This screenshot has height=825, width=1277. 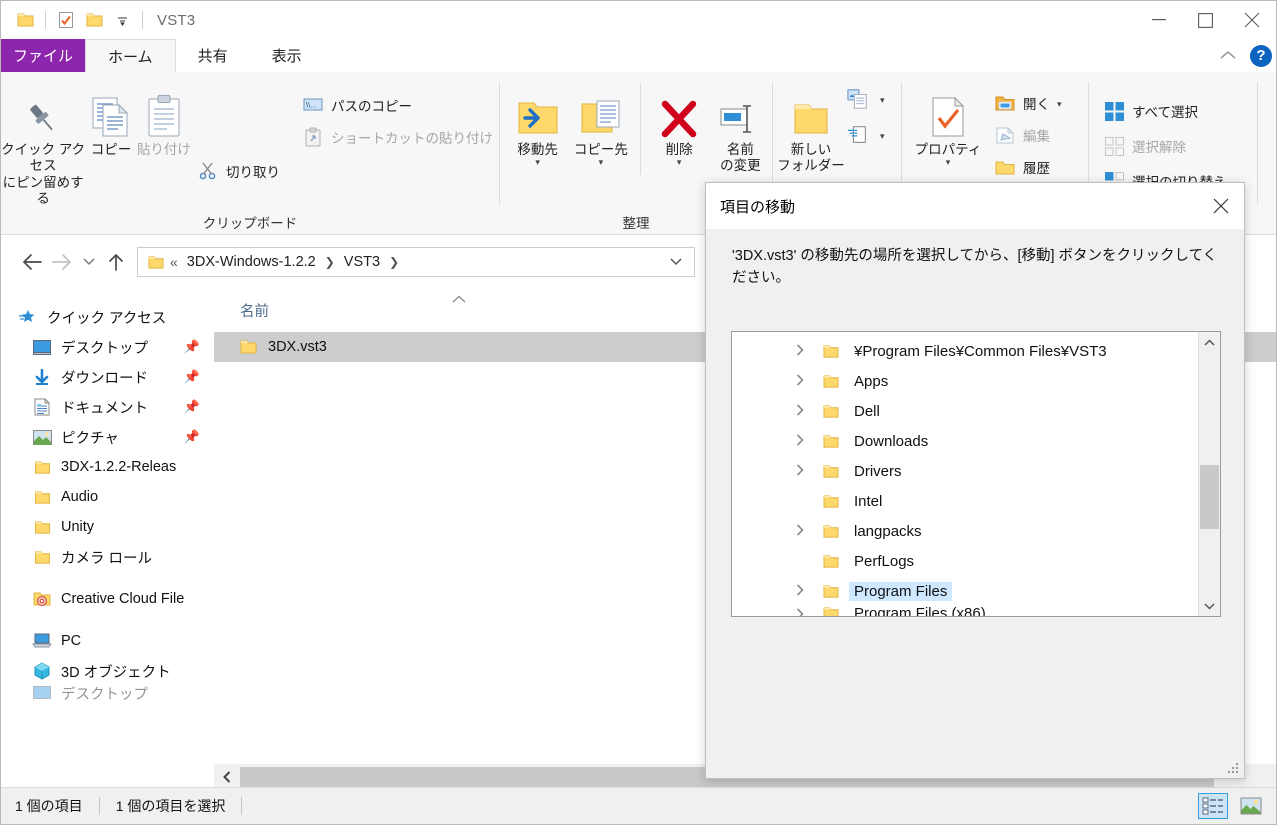 I want to click on minimize-button, so click(x=1159, y=20).